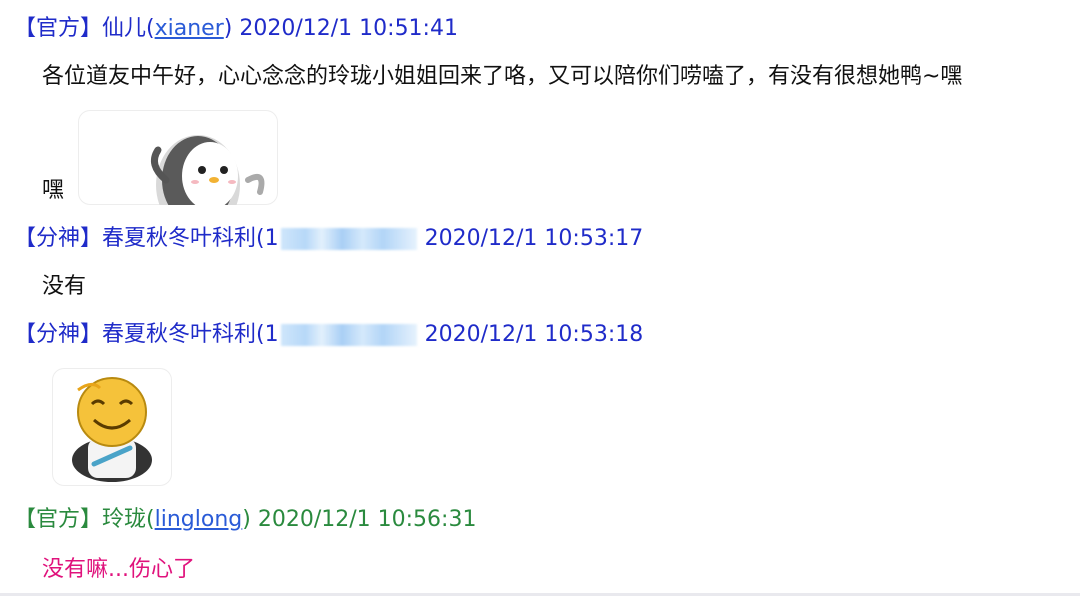  I want to click on smiley-sticker, so click(112, 427).